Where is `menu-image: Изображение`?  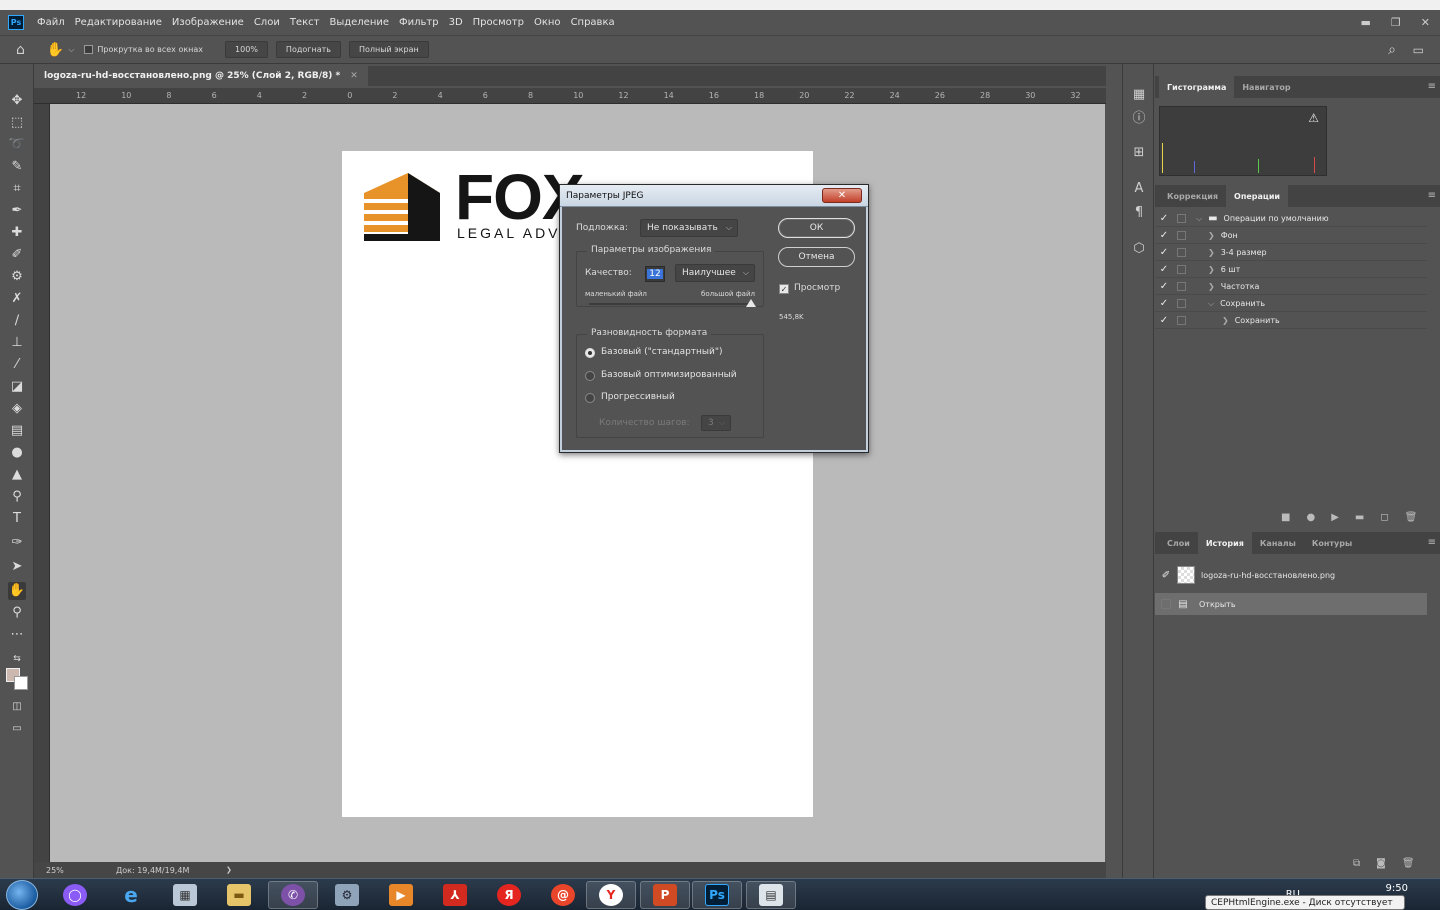
menu-image: Изображение is located at coordinates (208, 22).